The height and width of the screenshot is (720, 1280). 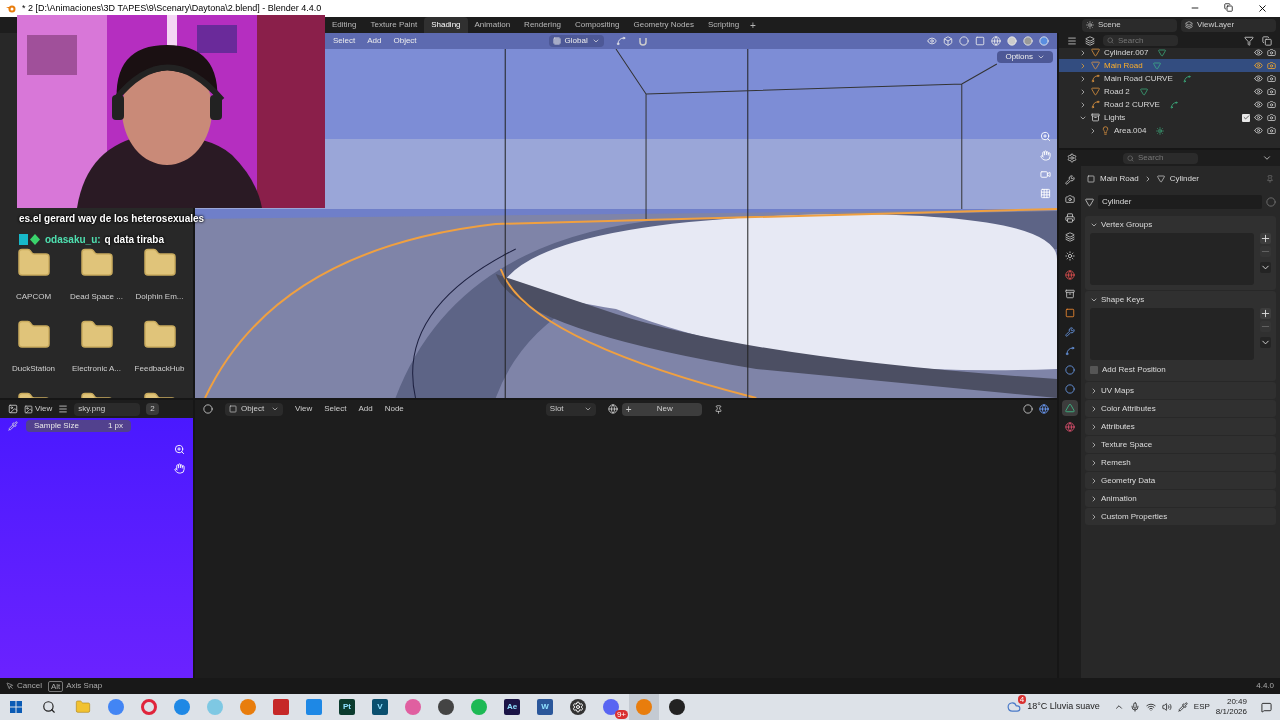 What do you see at coordinates (663, 25) in the screenshot?
I see `workspace-tab: Geometry Nodes` at bounding box center [663, 25].